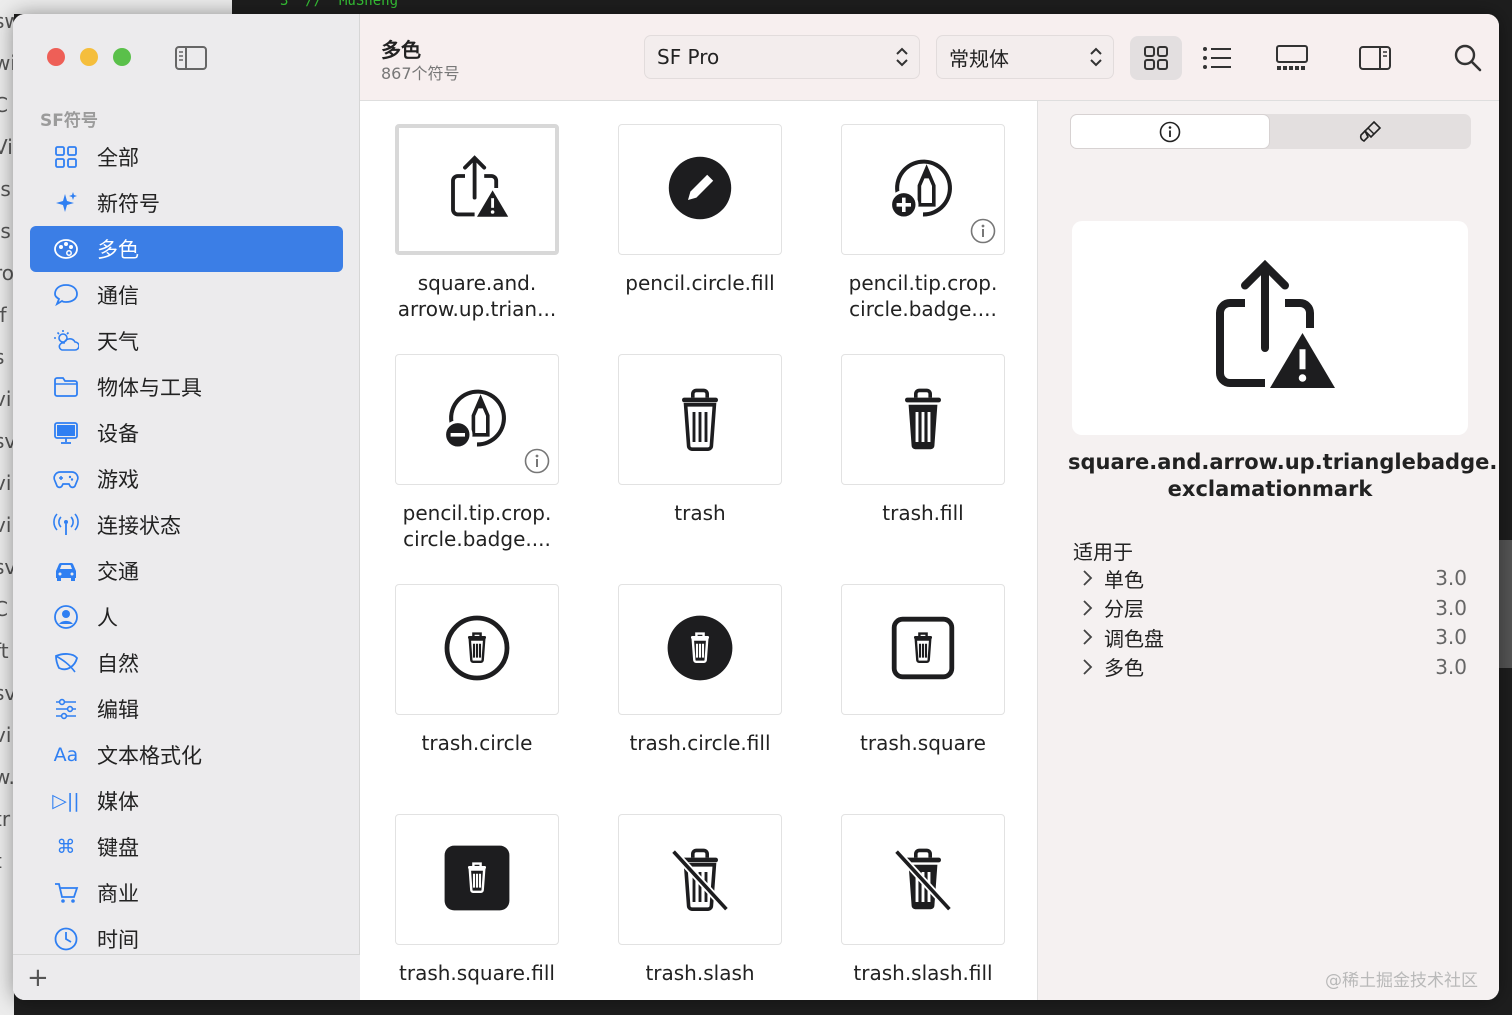 The width and height of the screenshot is (1512, 1015). Describe the element at coordinates (66, 755) in the screenshot. I see `textformat-icon: Aa` at that location.